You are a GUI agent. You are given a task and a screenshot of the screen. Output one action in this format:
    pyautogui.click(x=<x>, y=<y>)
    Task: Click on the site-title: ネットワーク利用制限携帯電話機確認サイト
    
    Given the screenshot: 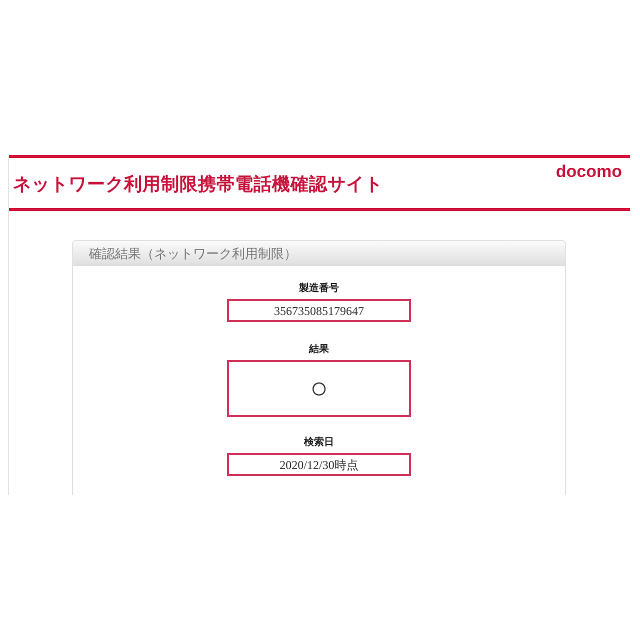 What is the action you would take?
    pyautogui.click(x=198, y=184)
    